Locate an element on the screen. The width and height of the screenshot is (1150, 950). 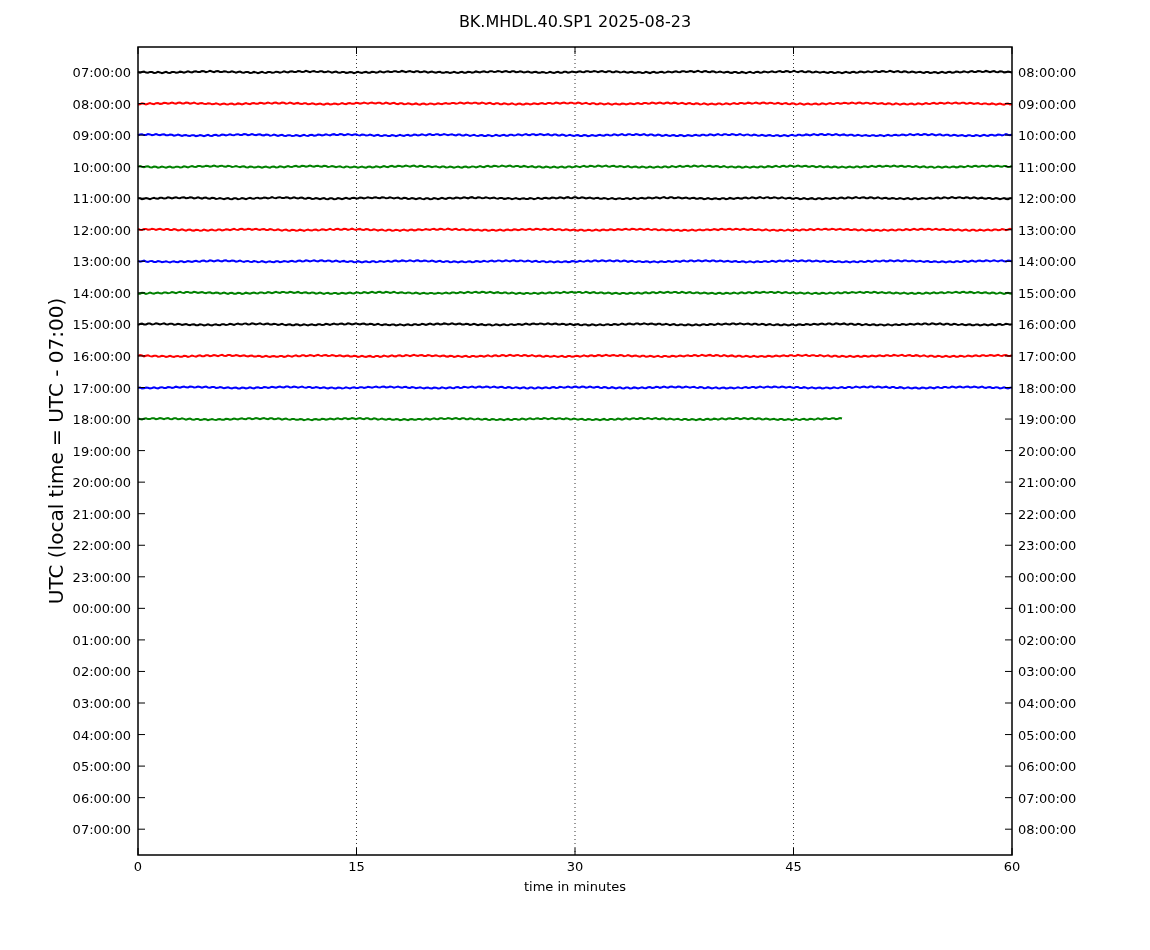
tick-label: 45 is located at coordinates (793, 866).